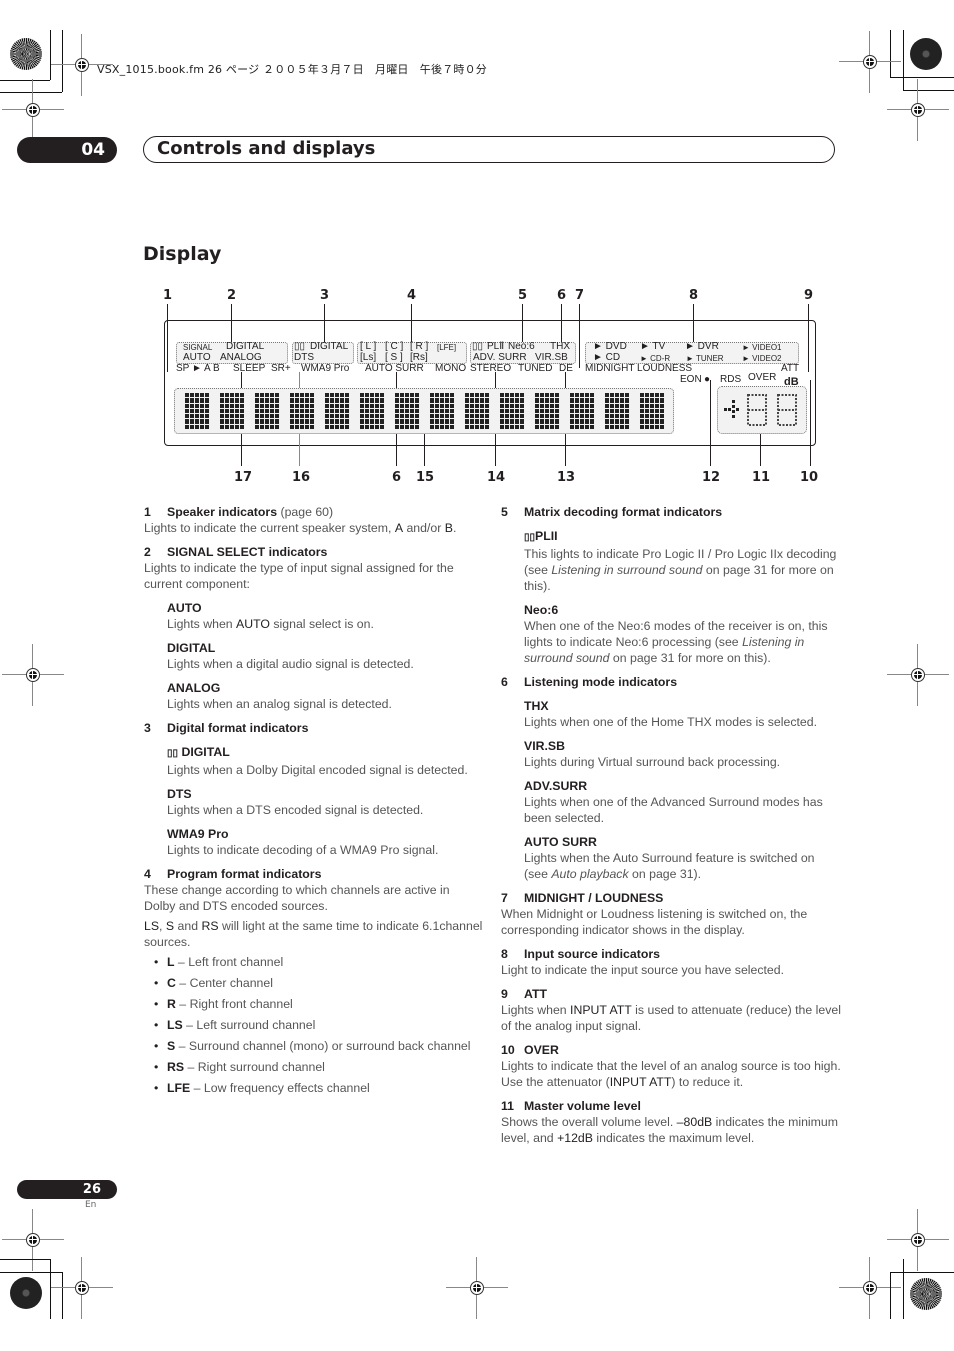 The width and height of the screenshot is (954, 1351). I want to click on list-item: C – Center channel, so click(319, 983).